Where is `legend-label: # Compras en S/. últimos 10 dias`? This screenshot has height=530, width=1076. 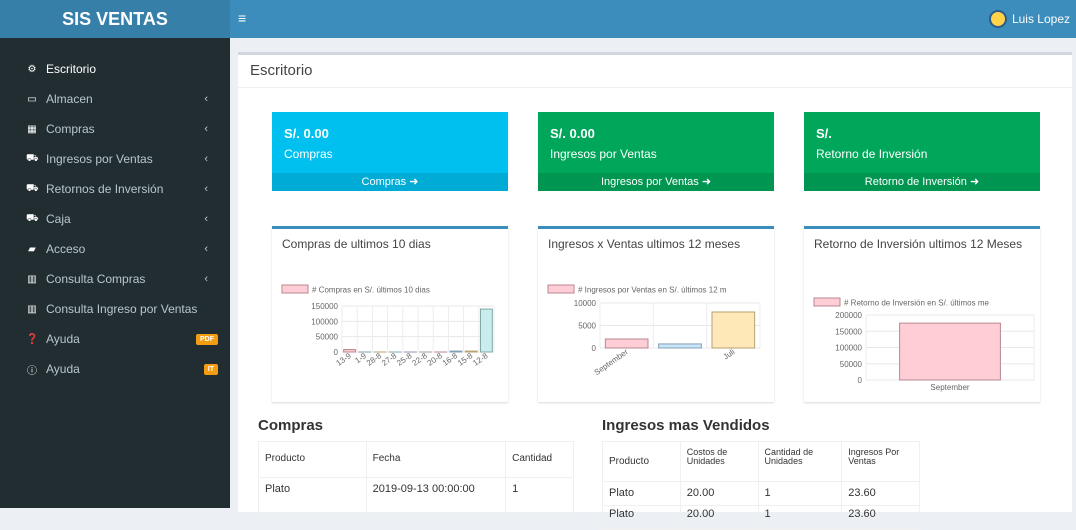 legend-label: # Compras en S/. últimos 10 dias is located at coordinates (371, 290).